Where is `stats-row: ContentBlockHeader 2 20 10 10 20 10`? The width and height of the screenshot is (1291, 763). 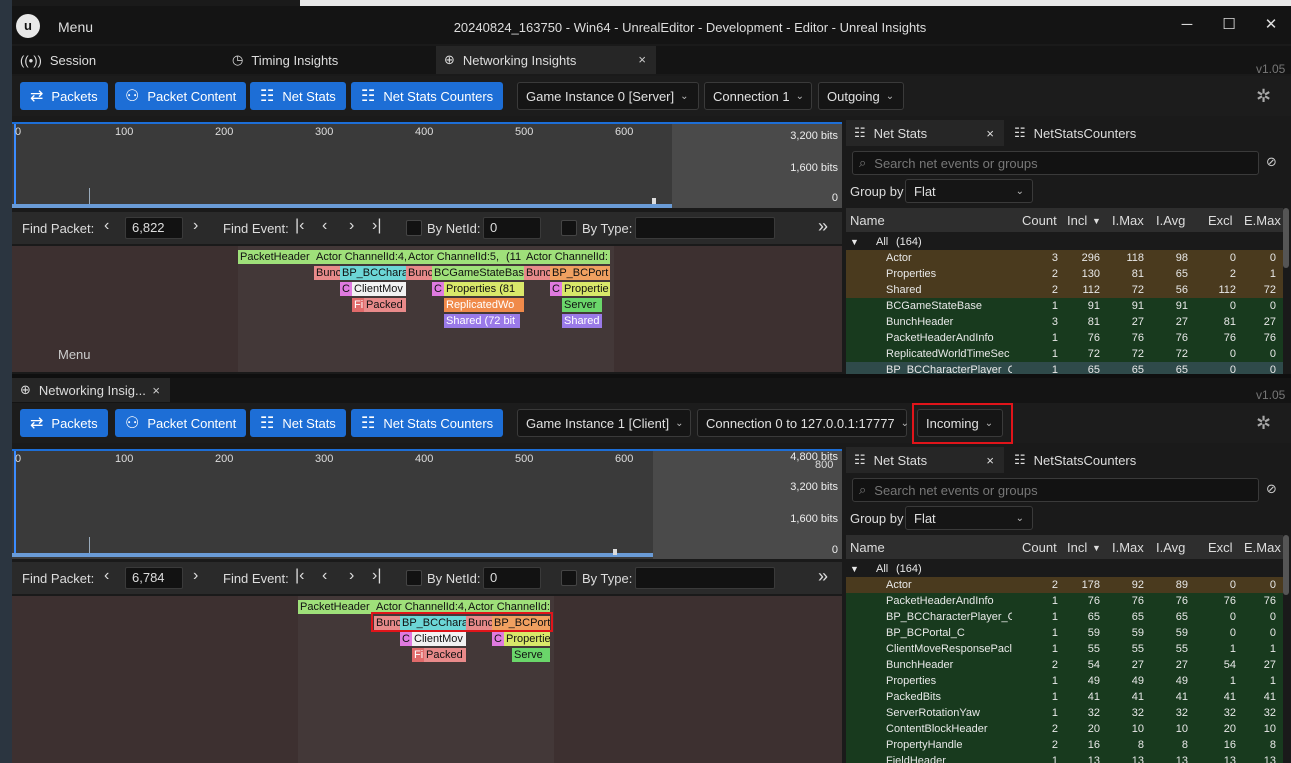
stats-row: ContentBlockHeader 2 20 10 10 20 10 is located at coordinates (1064, 729).